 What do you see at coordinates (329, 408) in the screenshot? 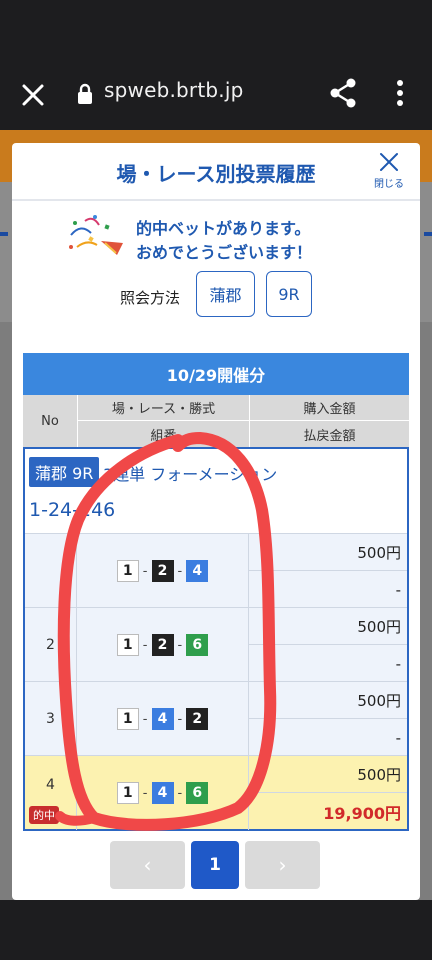
I see `header-purchase-amount: 購入金額` at bounding box center [329, 408].